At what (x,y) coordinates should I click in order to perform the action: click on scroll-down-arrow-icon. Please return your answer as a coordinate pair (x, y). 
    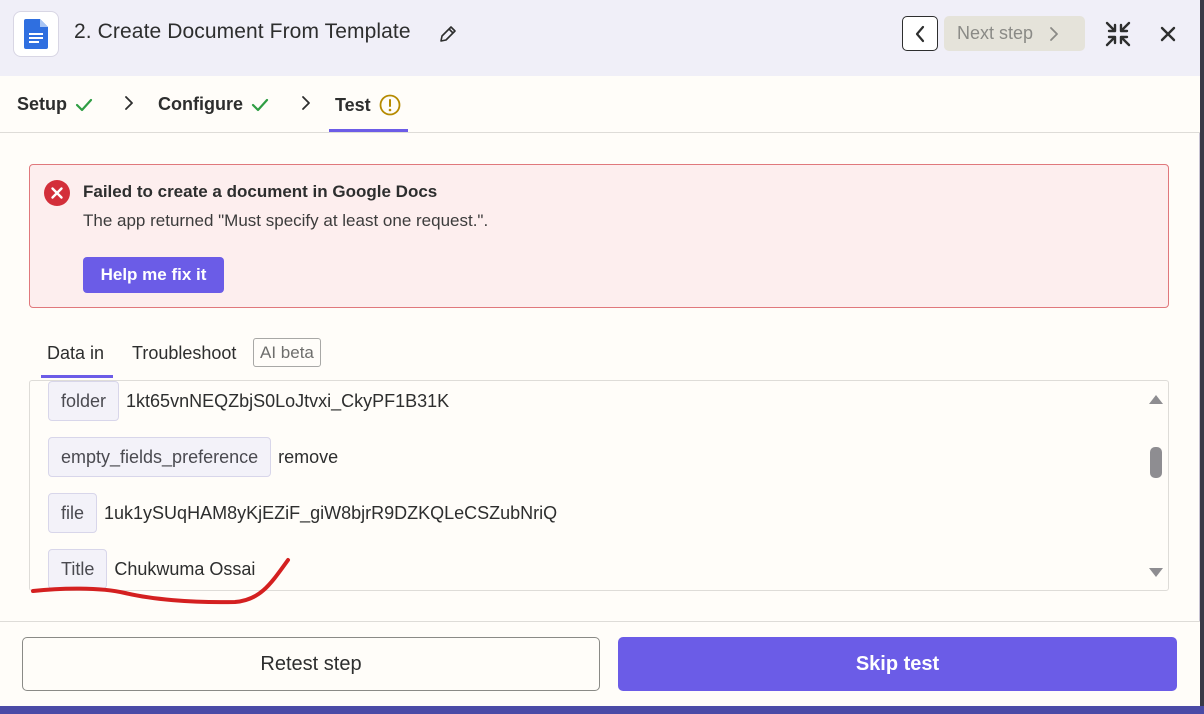
    Looking at the image, I should click on (1156, 573).